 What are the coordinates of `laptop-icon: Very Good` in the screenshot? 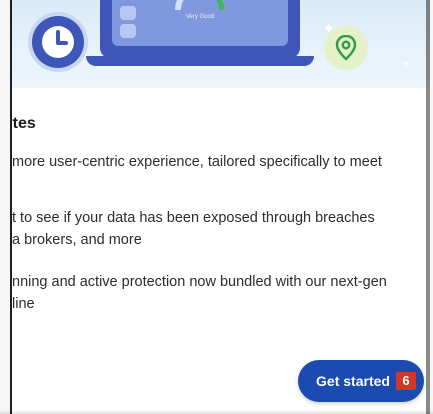 It's located at (200, 29).